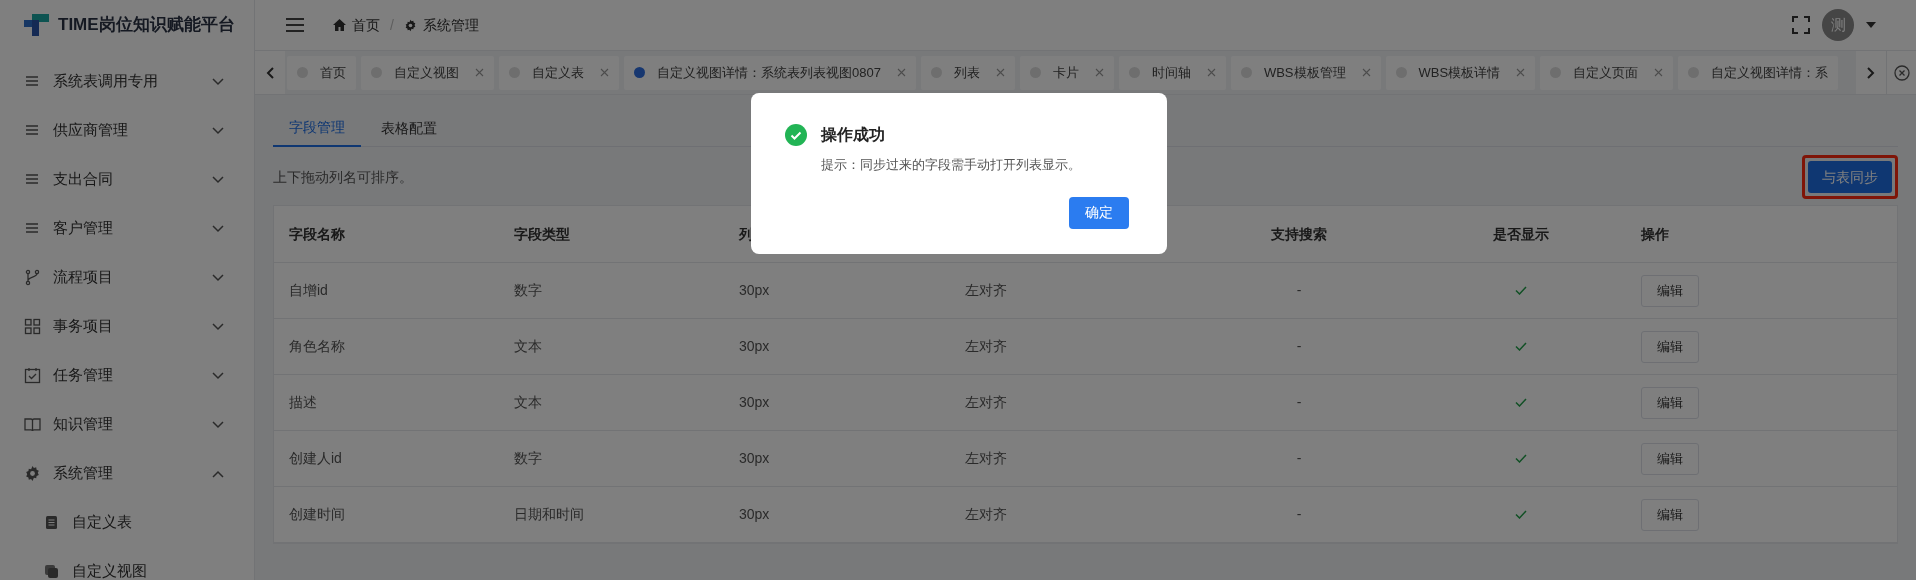  I want to click on tab: 列表, so click(967, 72).